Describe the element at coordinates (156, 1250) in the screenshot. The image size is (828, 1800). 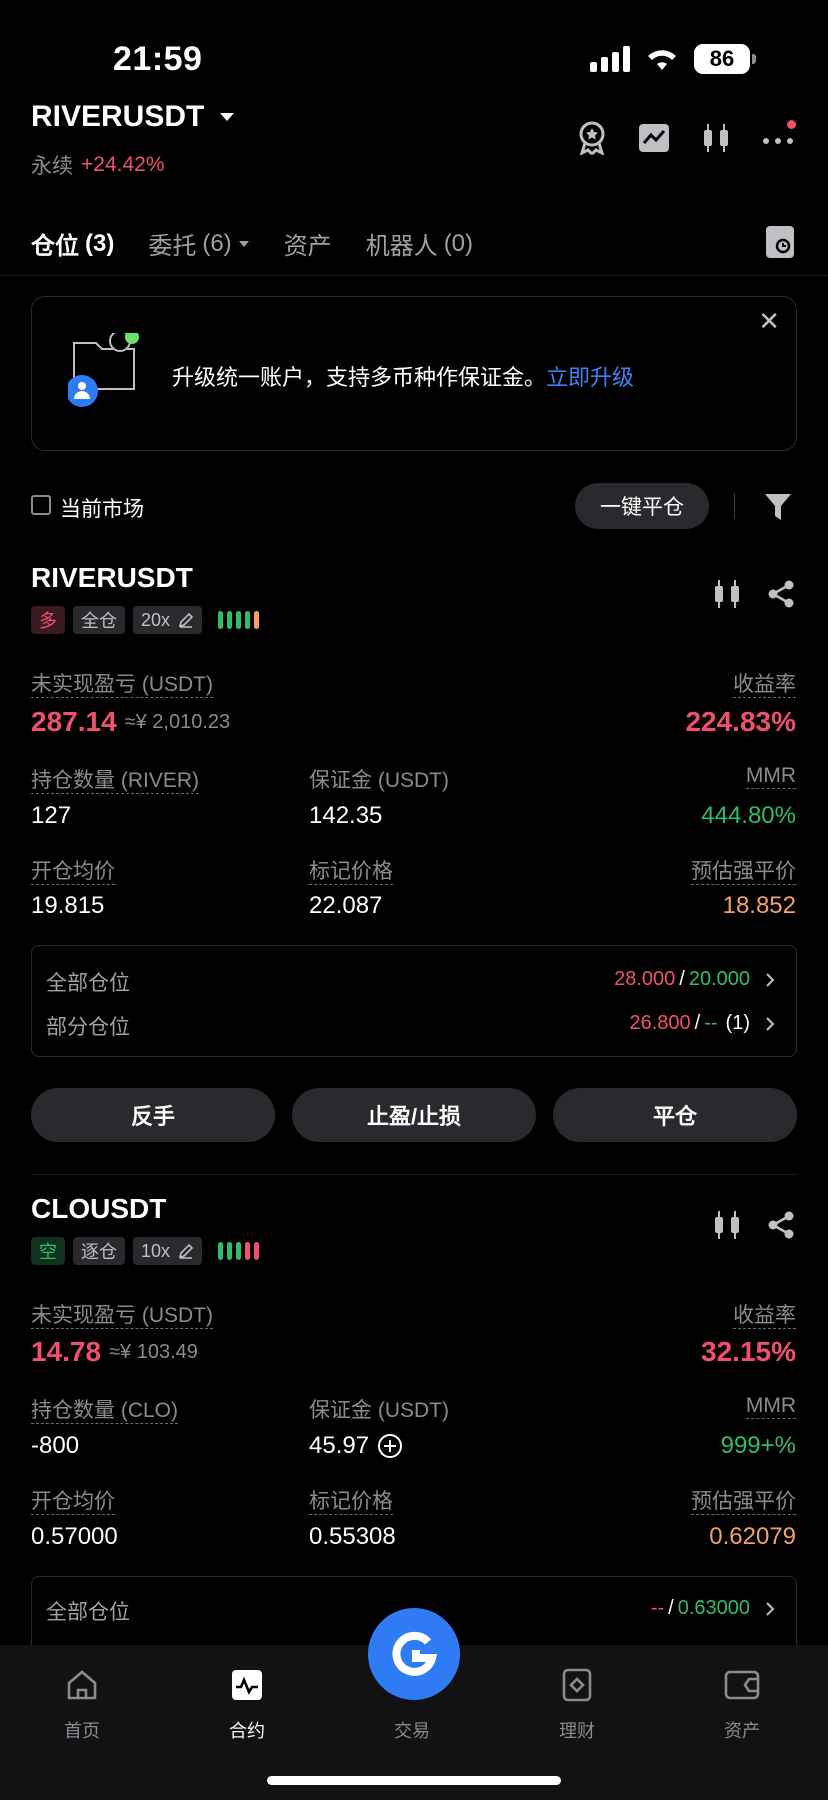
I see `leverage-value: 10x` at that location.